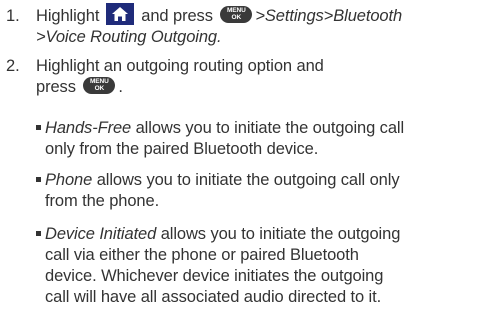 The image size is (488, 324). What do you see at coordinates (13, 16) in the screenshot?
I see `step-number: 1.` at bounding box center [13, 16].